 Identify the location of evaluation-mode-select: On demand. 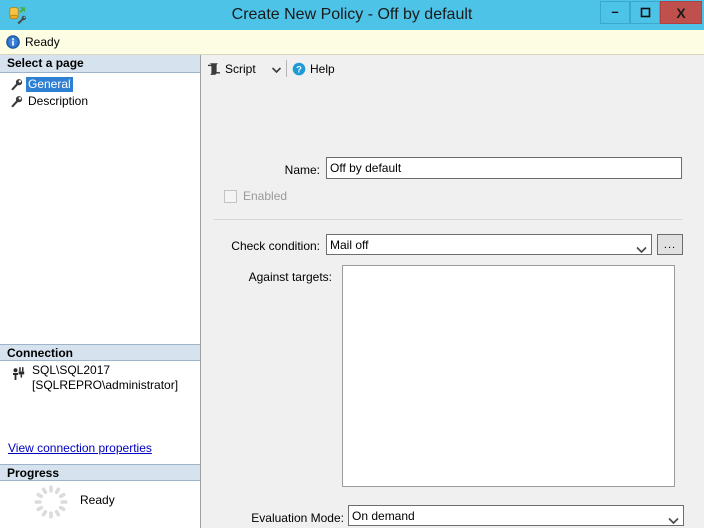
(516, 515).